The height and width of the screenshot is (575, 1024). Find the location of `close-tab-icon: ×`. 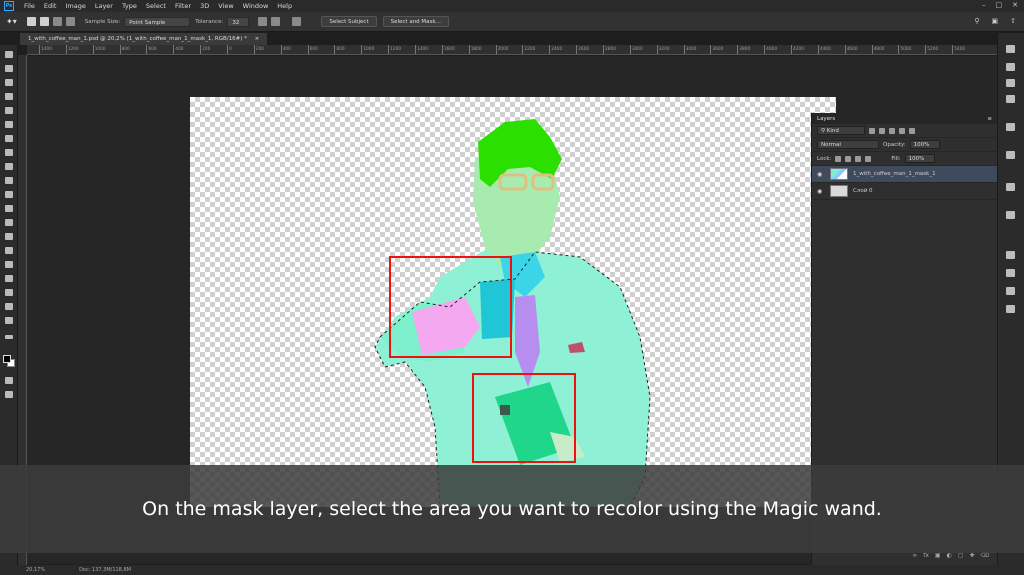

close-tab-icon: × is located at coordinates (257, 39).